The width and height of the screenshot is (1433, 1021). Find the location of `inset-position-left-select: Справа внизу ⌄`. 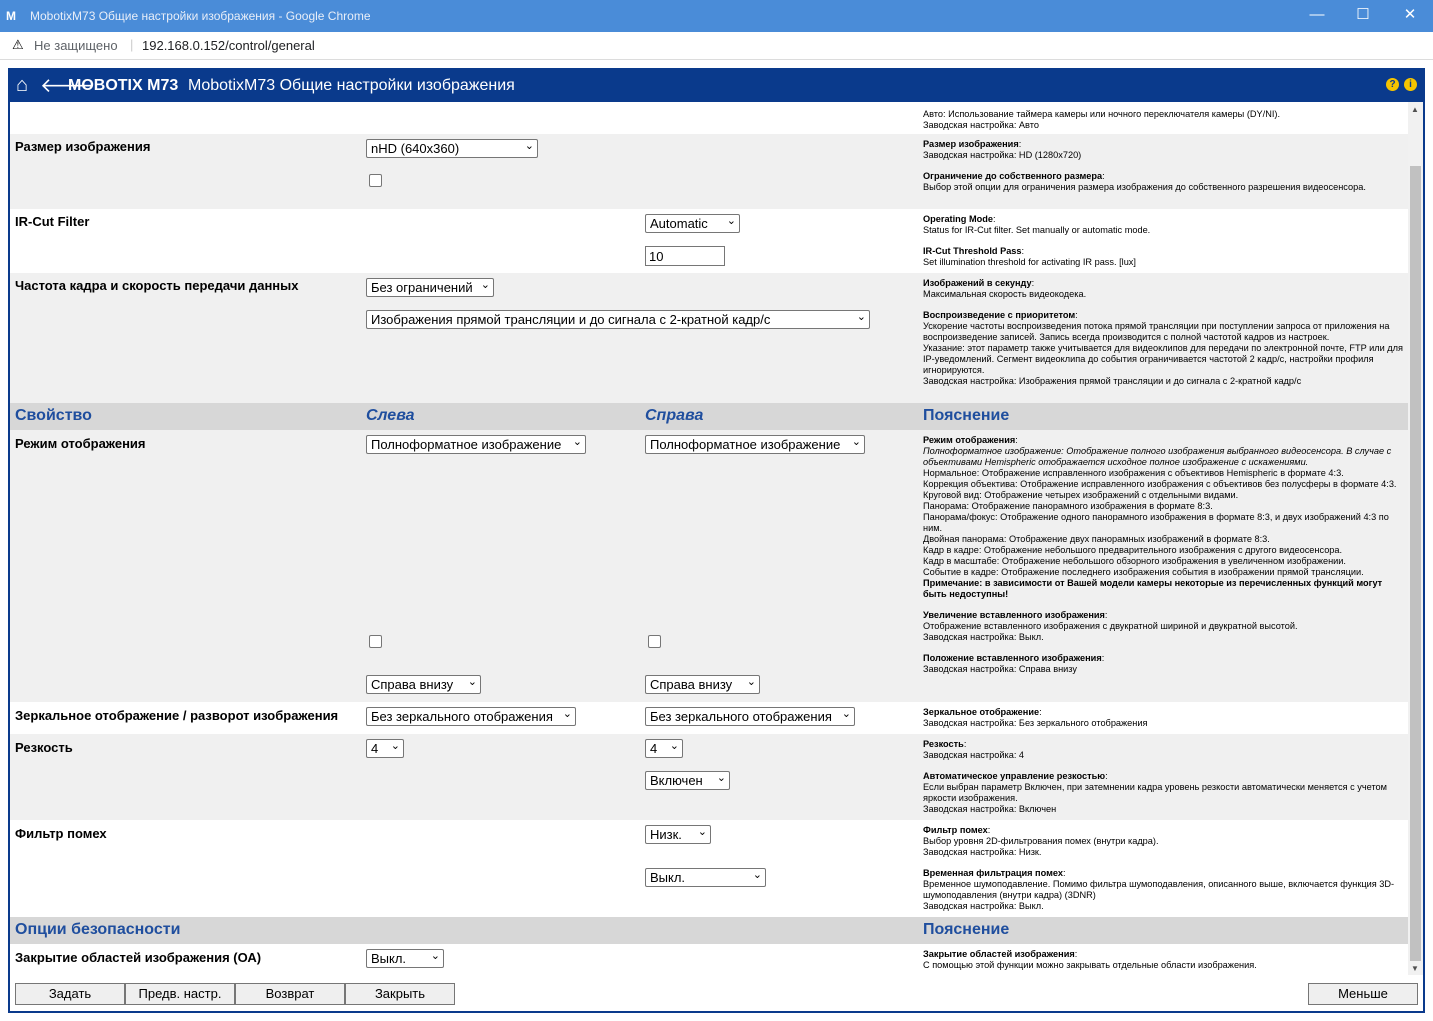

inset-position-left-select: Справа внизу ⌄ is located at coordinates (423, 684).